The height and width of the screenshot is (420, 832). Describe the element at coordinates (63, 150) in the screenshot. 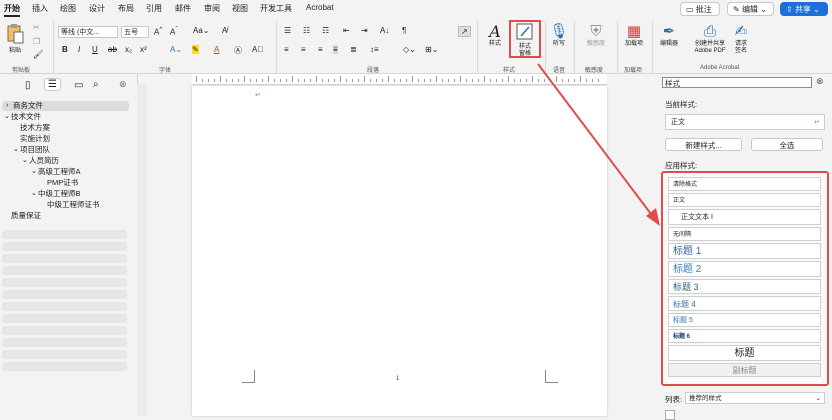

I see `nav-heading-item: ⌄ 项目团队` at that location.